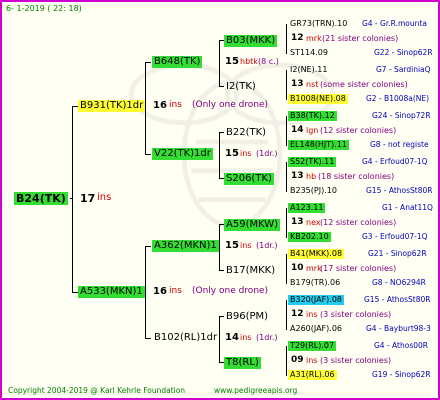 This screenshot has width=440, height=400. What do you see at coordinates (182, 154) in the screenshot?
I see `gen3-queen-2: V22(TK)1dr` at bounding box center [182, 154].